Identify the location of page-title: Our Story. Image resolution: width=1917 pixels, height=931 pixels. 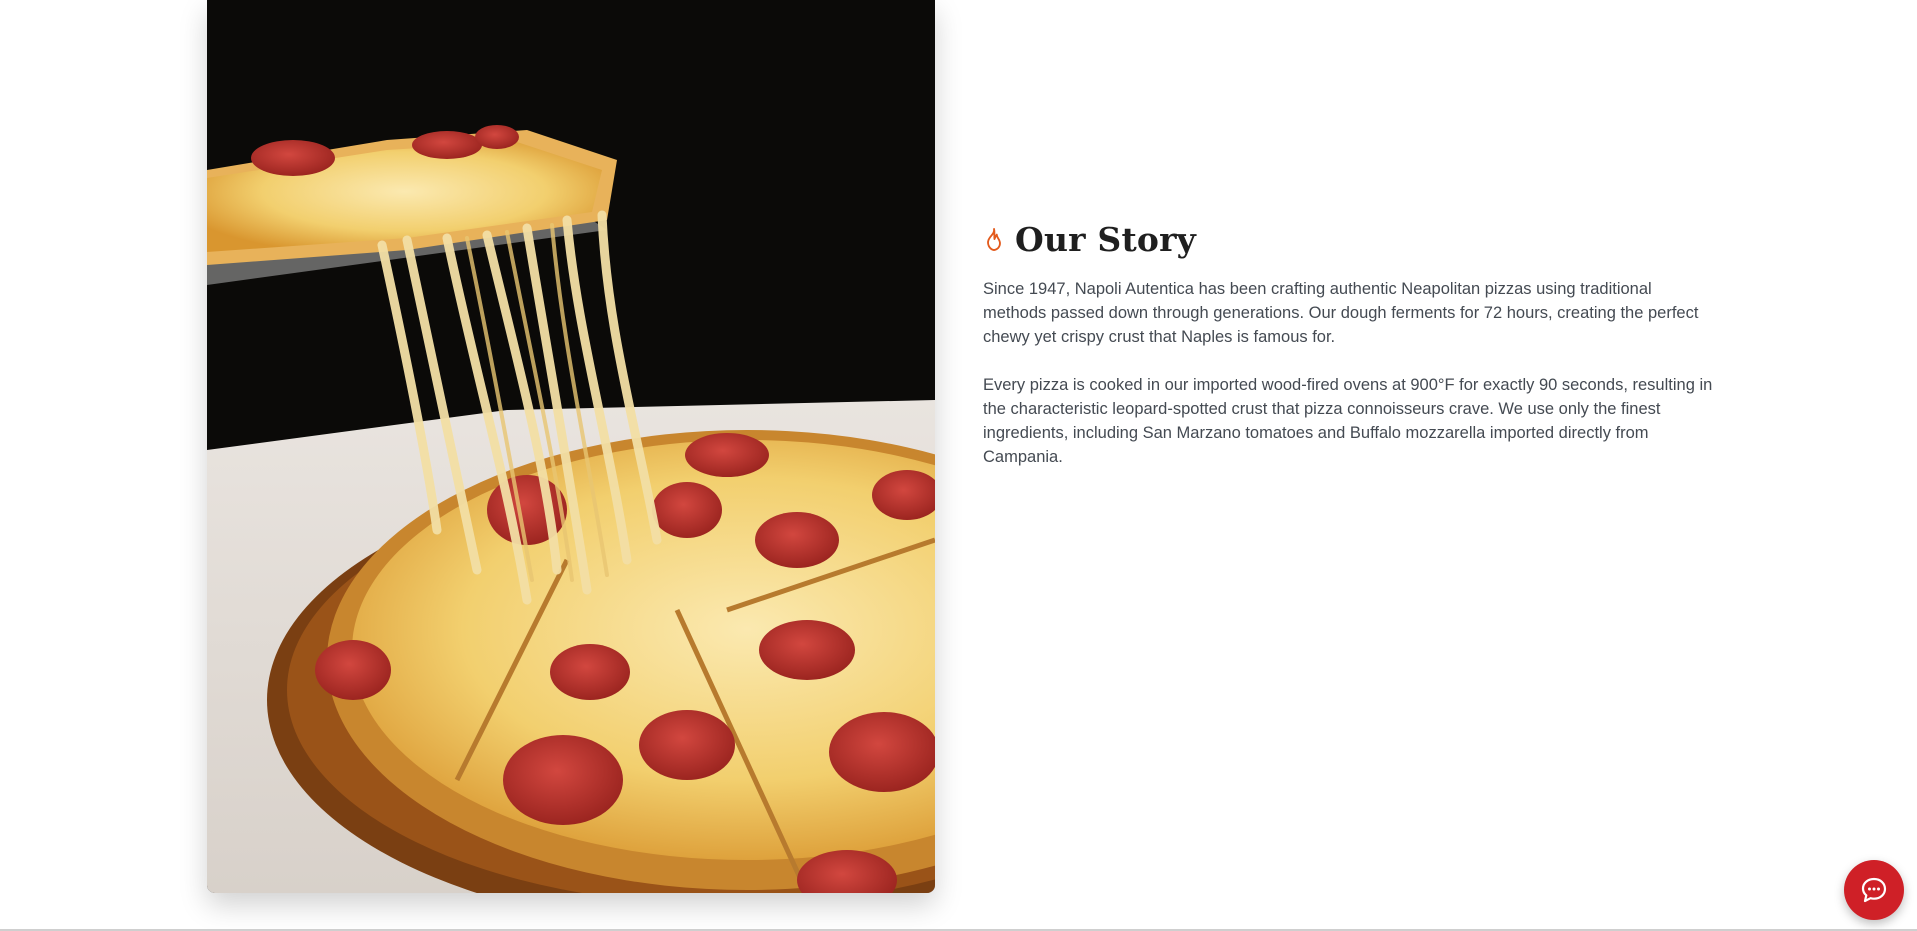
(1106, 239).